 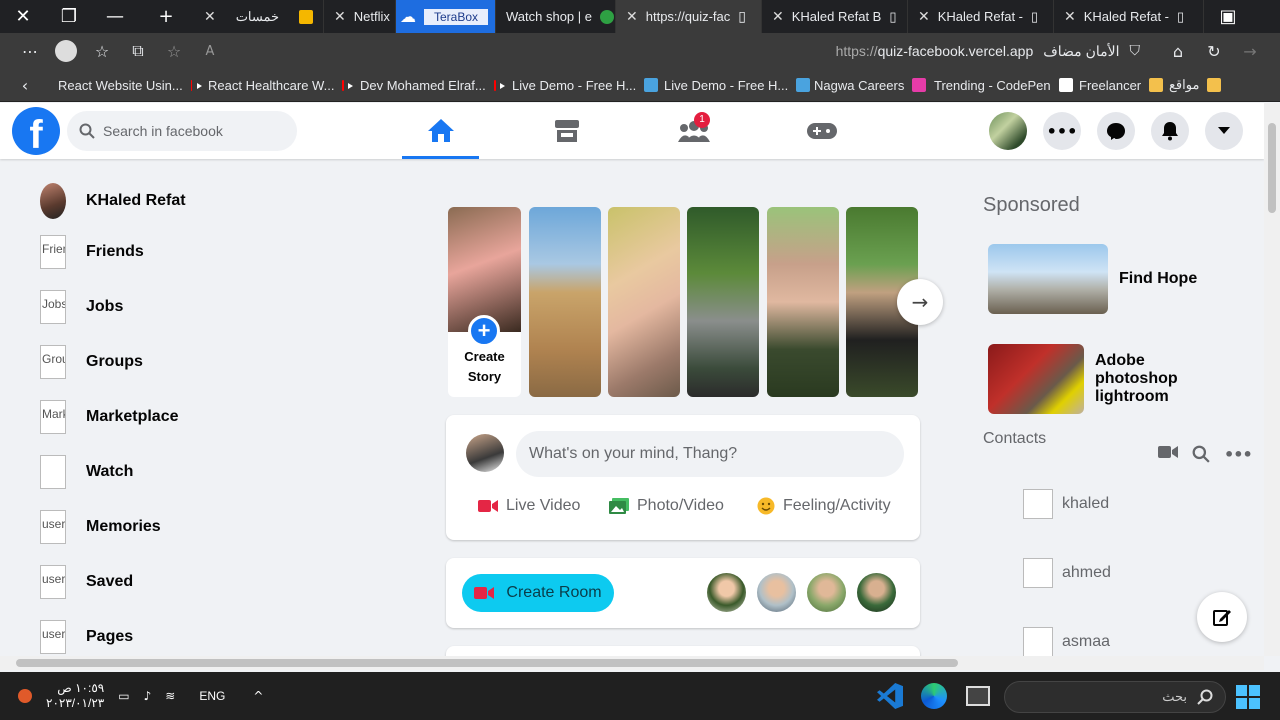 I want to click on bookmark-codepen: Trending - CodePen, so click(x=999, y=85).